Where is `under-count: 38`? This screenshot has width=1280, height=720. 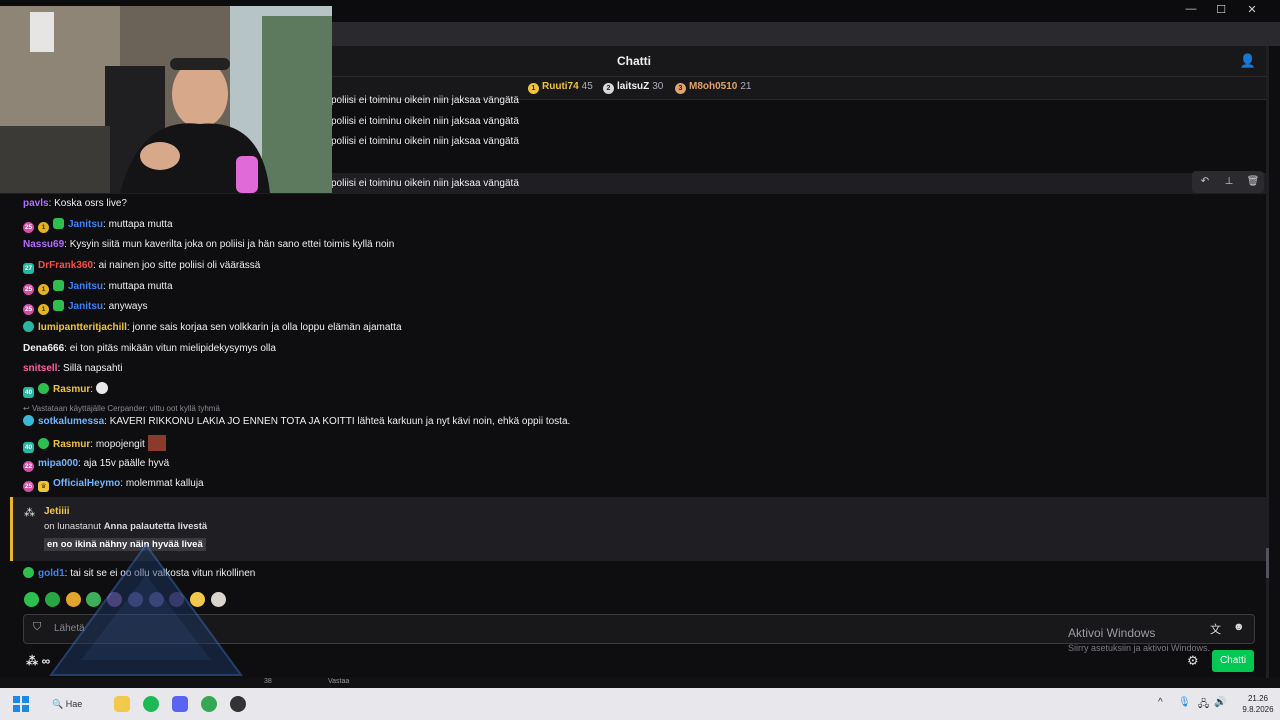
under-count: 38 is located at coordinates (268, 681).